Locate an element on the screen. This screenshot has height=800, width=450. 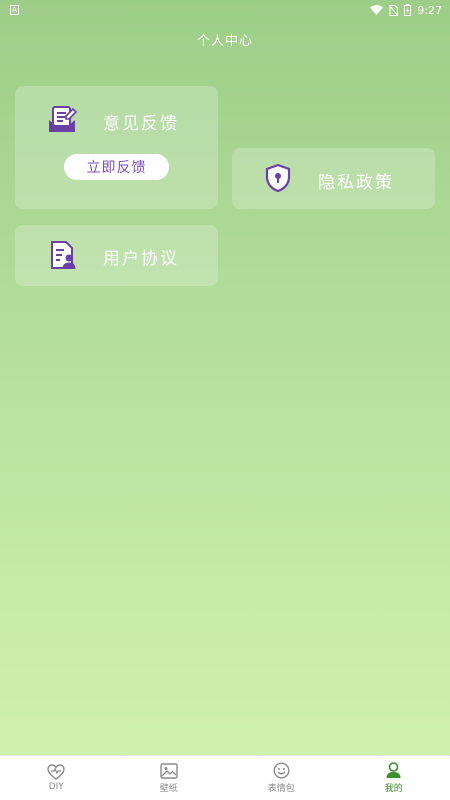
tab-mine: 我的 is located at coordinates (394, 778).